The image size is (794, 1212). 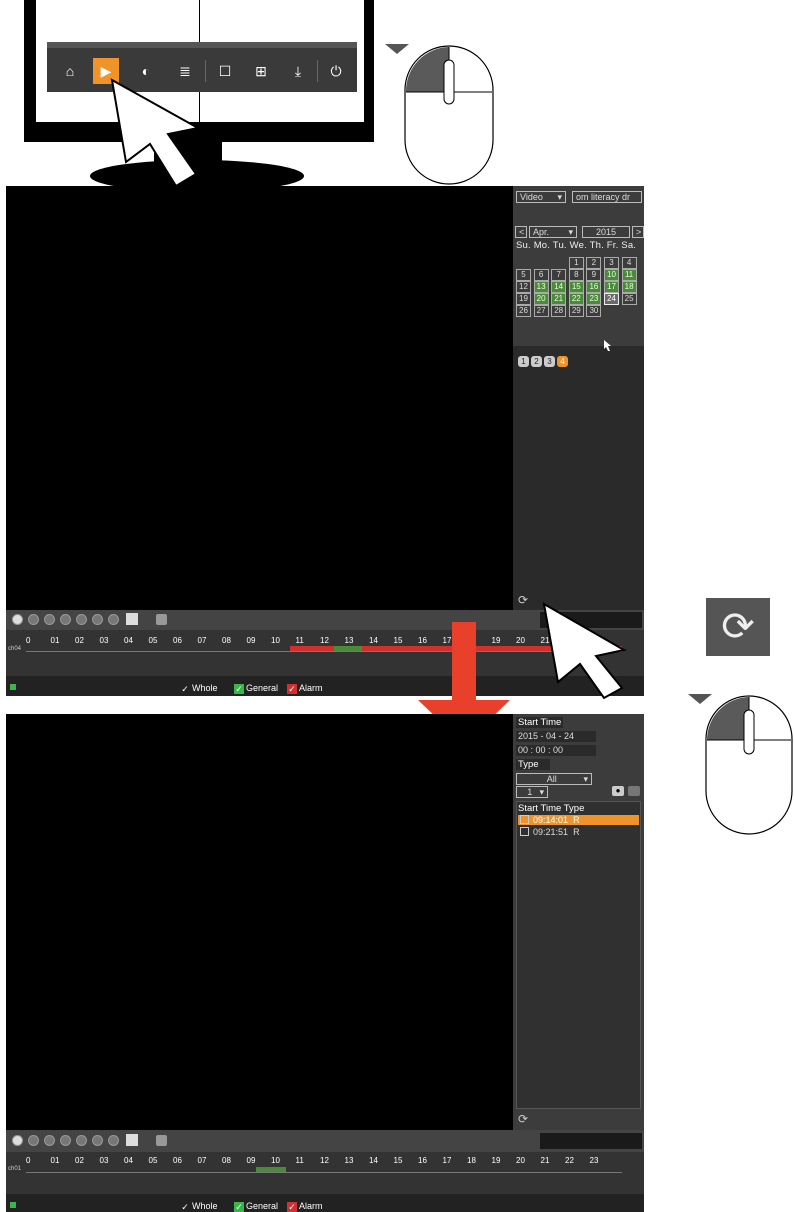 I want to click on file-list, so click(x=578, y=955).